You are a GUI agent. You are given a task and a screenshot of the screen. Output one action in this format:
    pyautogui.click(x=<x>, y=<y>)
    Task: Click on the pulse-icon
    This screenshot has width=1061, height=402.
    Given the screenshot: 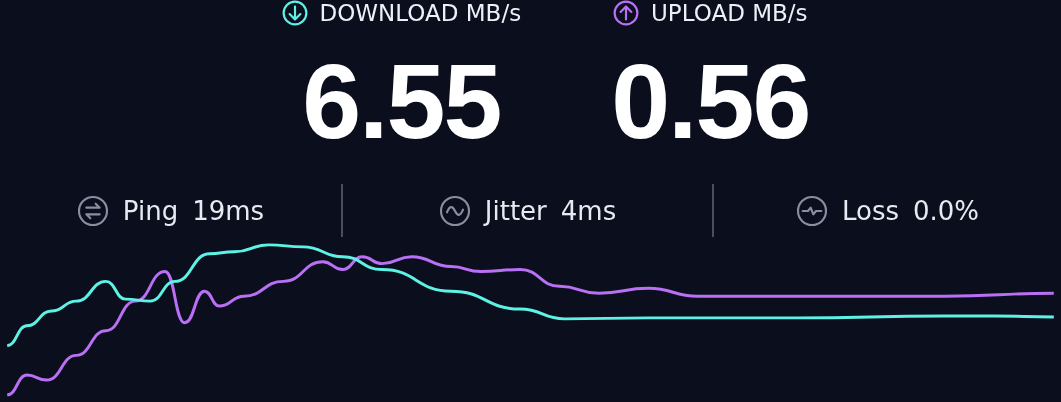 What is the action you would take?
    pyautogui.click(x=811, y=210)
    